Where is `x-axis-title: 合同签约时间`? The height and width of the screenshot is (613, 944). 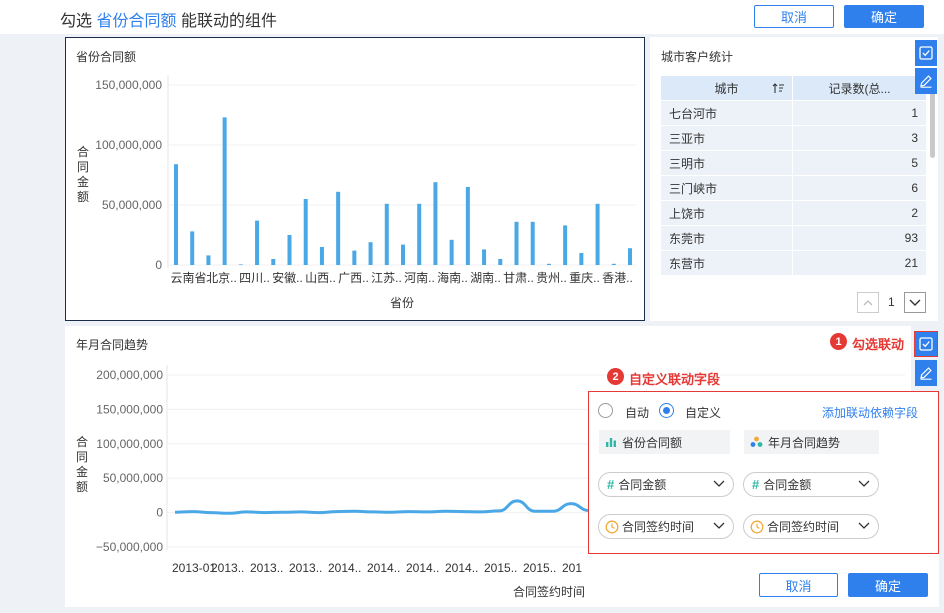 x-axis-title: 合同签约时间 is located at coordinates (549, 591).